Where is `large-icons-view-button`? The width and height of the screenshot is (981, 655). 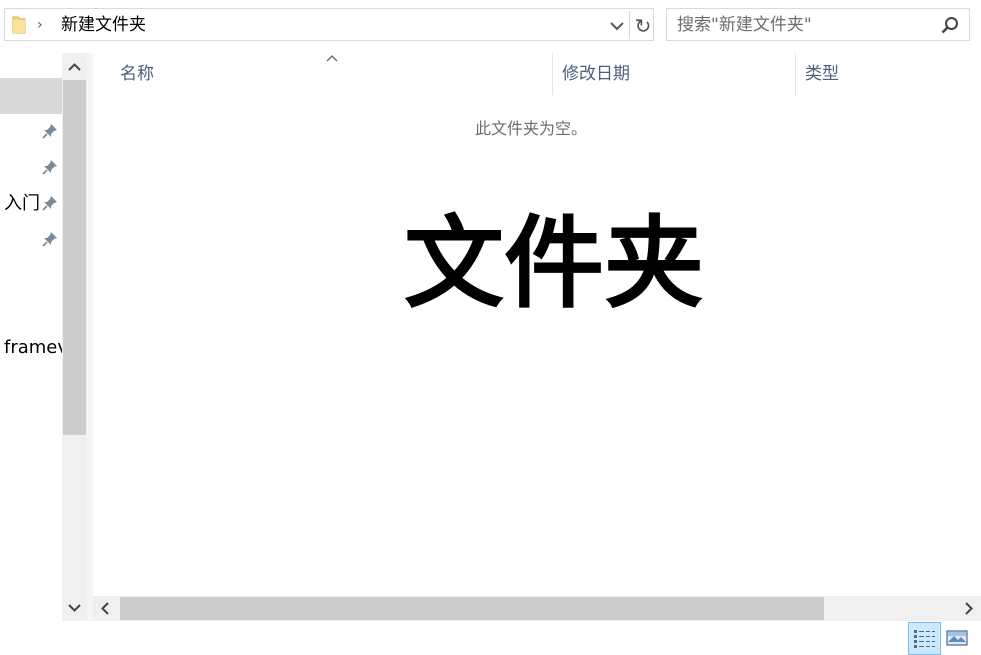 large-icons-view-button is located at coordinates (957, 638).